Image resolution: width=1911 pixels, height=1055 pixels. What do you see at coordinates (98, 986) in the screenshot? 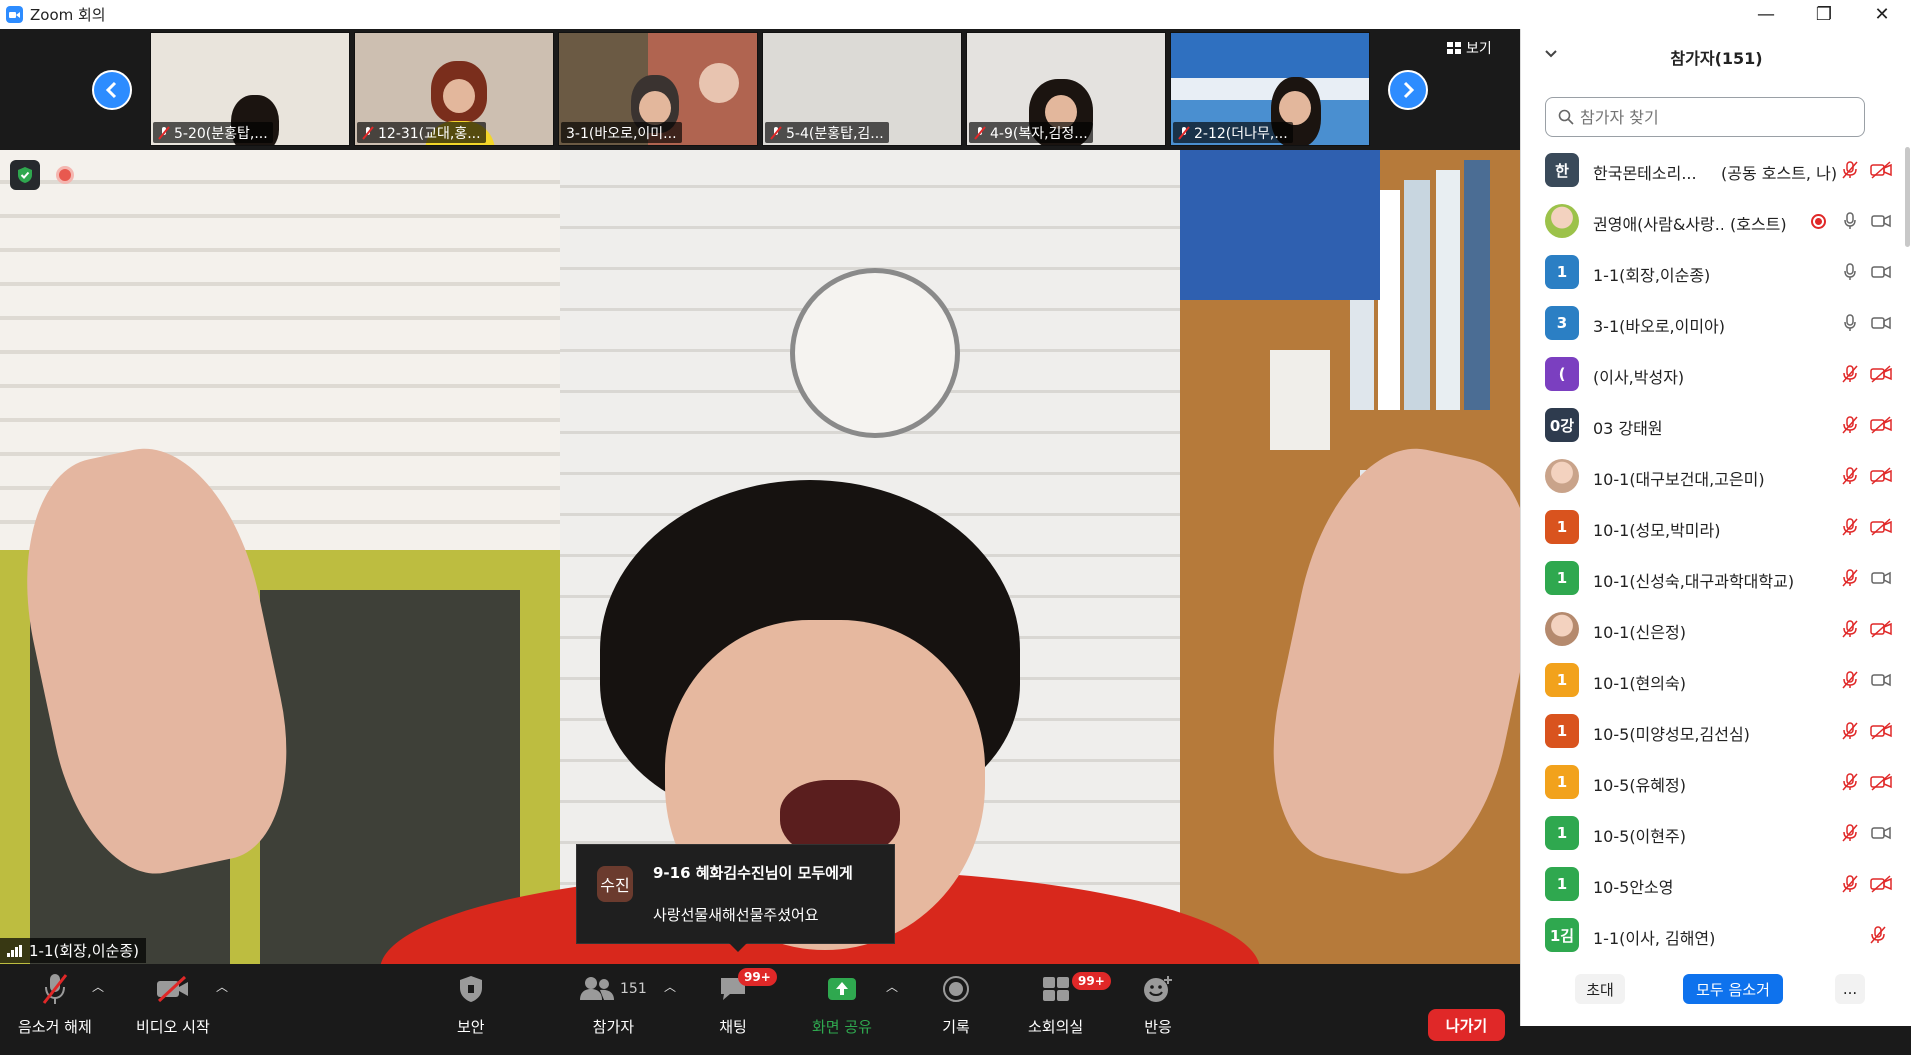
I see `audio-options-caret: ︿` at bounding box center [98, 986].